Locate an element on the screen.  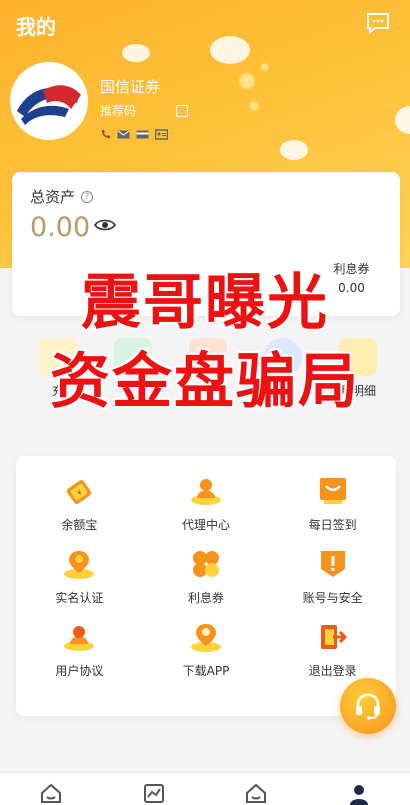
total-assets-value: 0.00 is located at coordinates (60, 227).